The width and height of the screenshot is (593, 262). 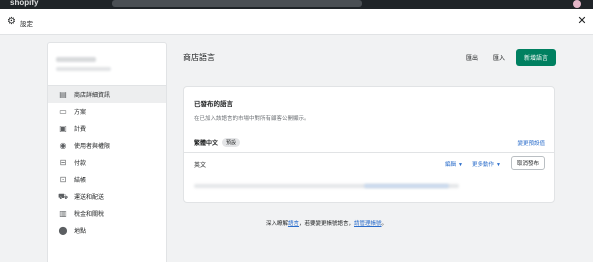 What do you see at coordinates (63, 94) in the screenshot?
I see `store-icon: ▤` at bounding box center [63, 94].